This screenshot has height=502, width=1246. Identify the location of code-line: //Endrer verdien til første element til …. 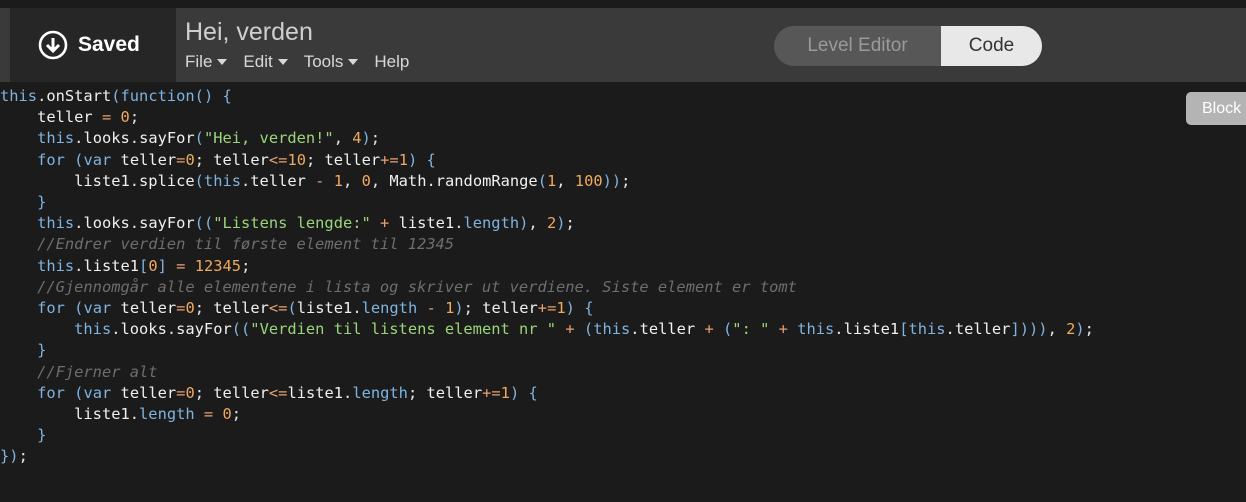
(623, 244).